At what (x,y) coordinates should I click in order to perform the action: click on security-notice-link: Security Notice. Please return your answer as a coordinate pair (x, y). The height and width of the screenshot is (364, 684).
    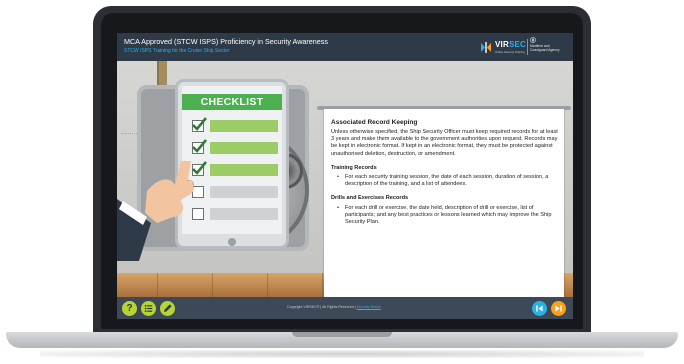
    Looking at the image, I should click on (369, 307).